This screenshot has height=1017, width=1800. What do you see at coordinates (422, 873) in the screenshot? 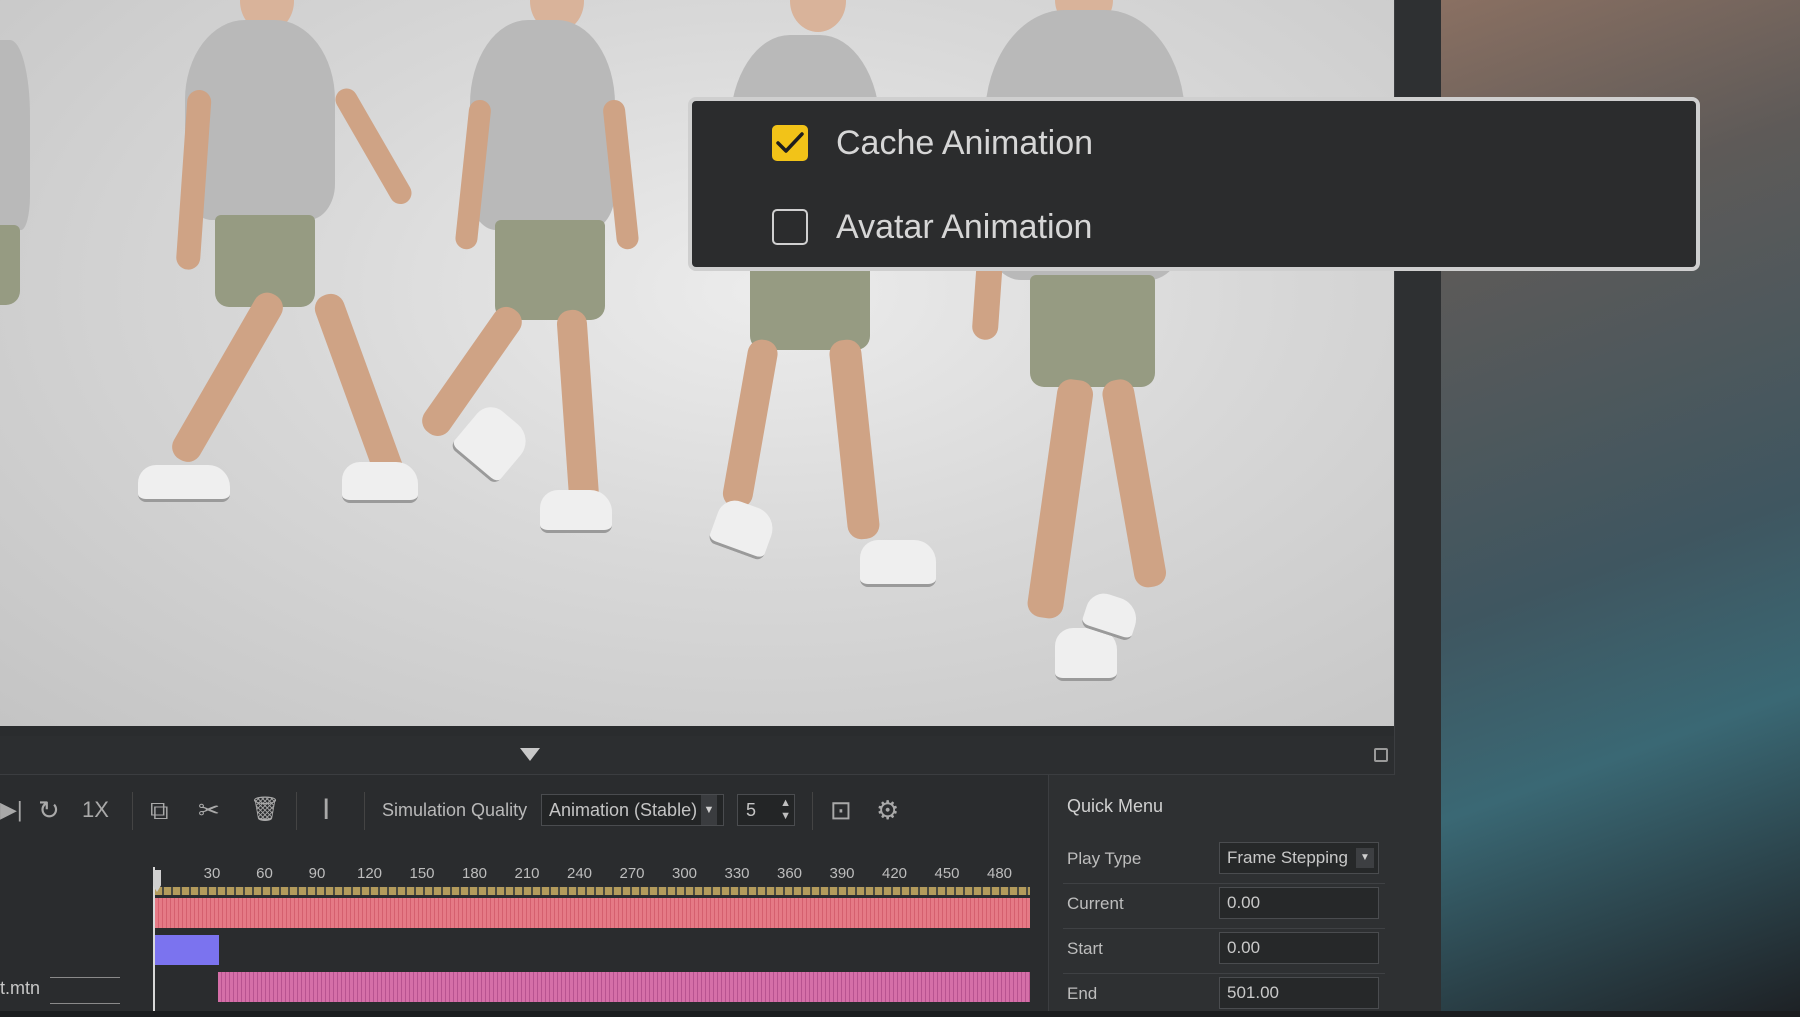
I see `ruler-tick-label: 150` at bounding box center [422, 873].